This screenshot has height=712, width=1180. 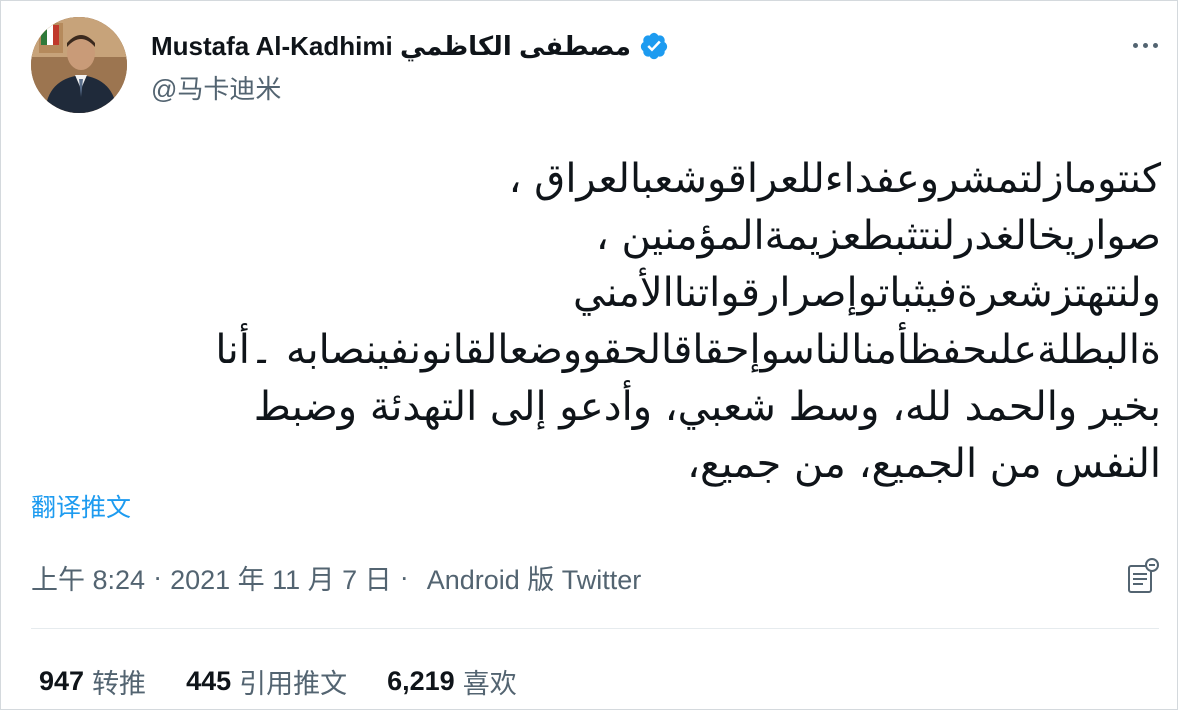 I want to click on more-options-icon, so click(x=1145, y=45).